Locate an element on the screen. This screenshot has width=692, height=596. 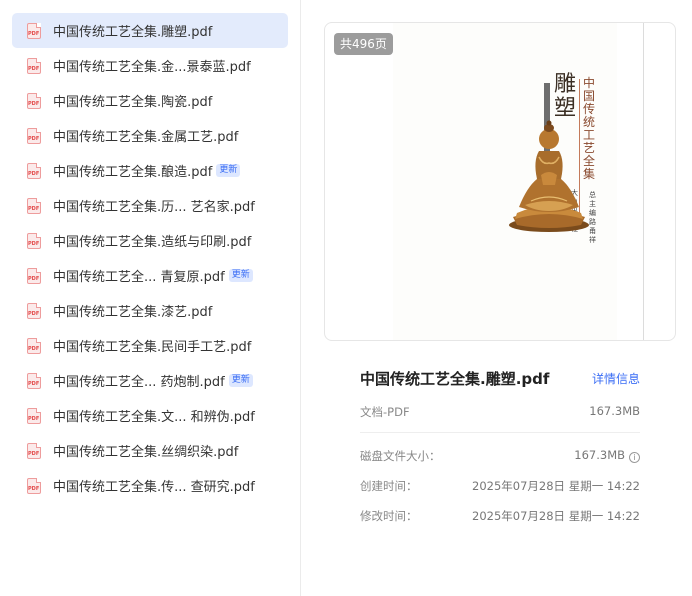
file-list-item: PDF 中国传统工艺全集.陶瓷.pdf is located at coordinates (150, 100).